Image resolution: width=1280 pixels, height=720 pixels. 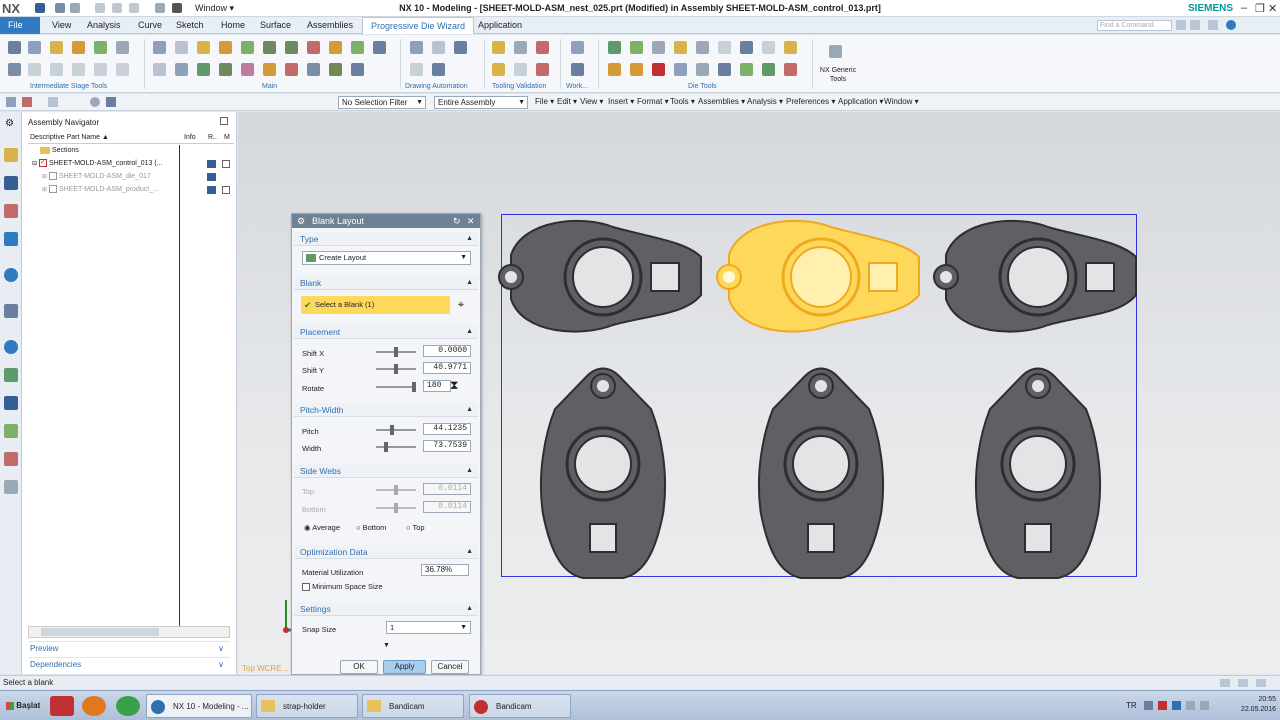 I want to click on insert-group-icon, so click(x=291, y=47).